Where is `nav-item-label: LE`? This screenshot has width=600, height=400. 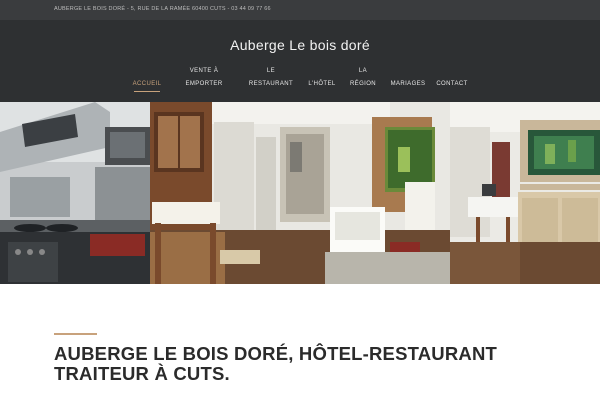 nav-item-label: LE is located at coordinates (271, 71).